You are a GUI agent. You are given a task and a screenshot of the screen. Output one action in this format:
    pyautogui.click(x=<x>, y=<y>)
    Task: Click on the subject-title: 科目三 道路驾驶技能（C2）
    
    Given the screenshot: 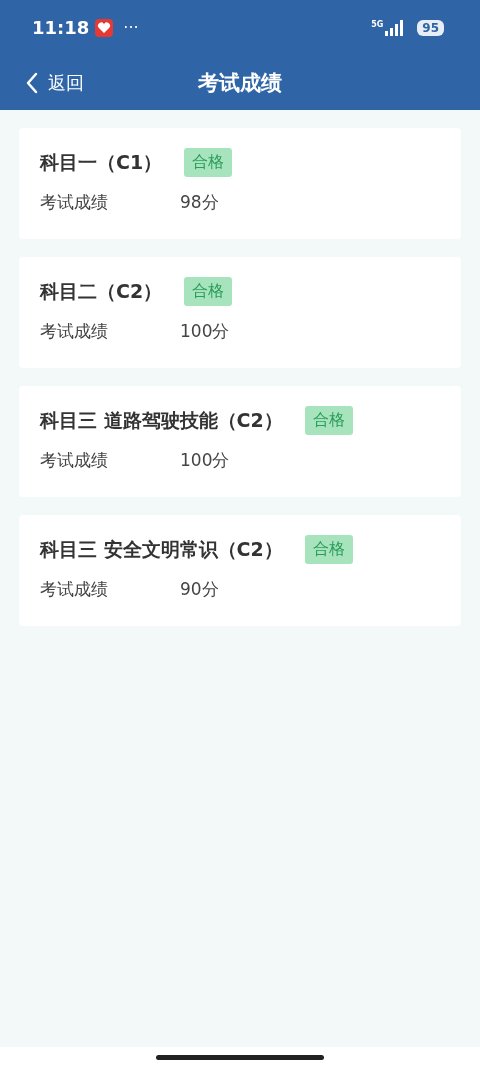 What is the action you would take?
    pyautogui.click(x=161, y=420)
    